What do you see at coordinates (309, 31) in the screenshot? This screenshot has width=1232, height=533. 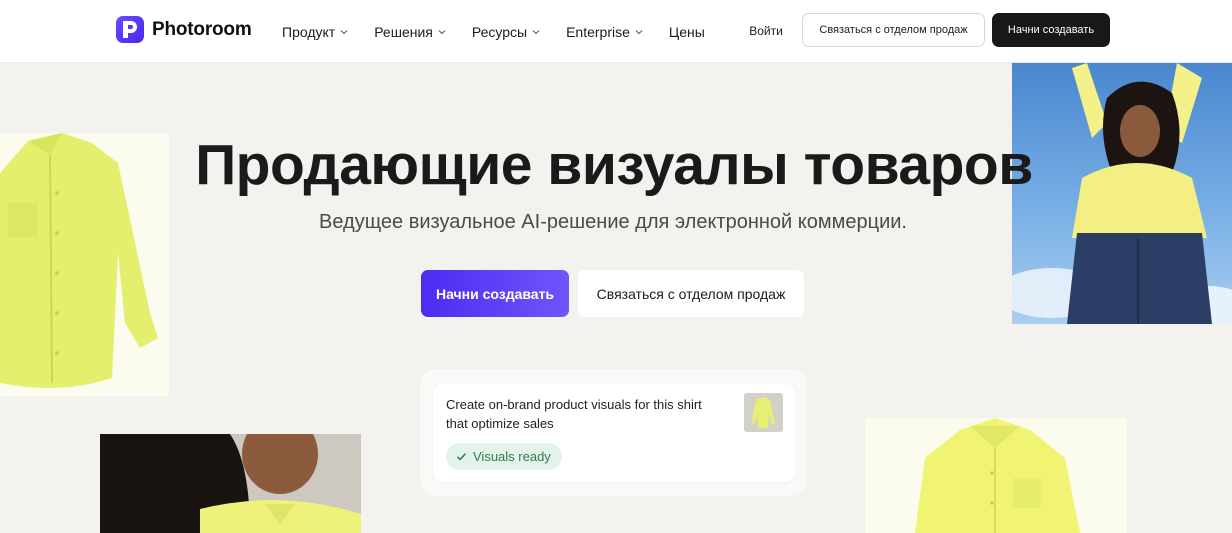 I see `nav-item-label: Продукт` at bounding box center [309, 31].